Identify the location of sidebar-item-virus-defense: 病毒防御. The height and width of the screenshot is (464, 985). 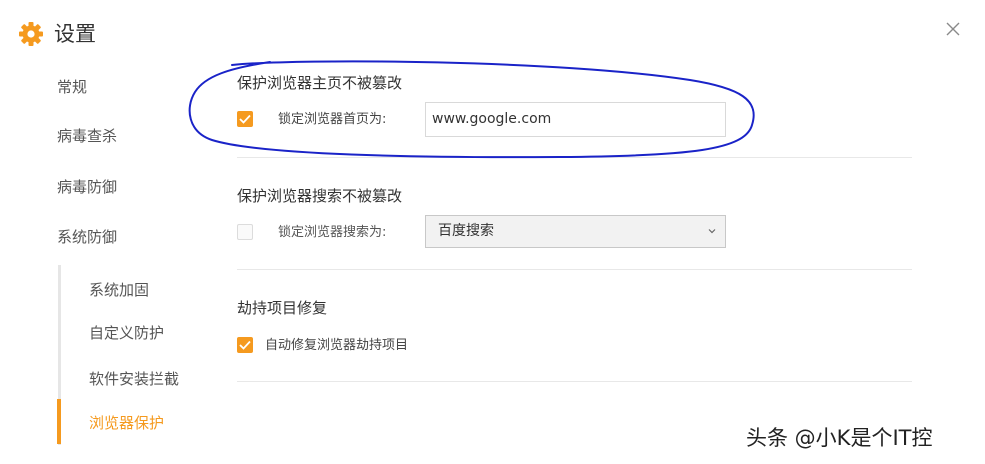
(87, 187).